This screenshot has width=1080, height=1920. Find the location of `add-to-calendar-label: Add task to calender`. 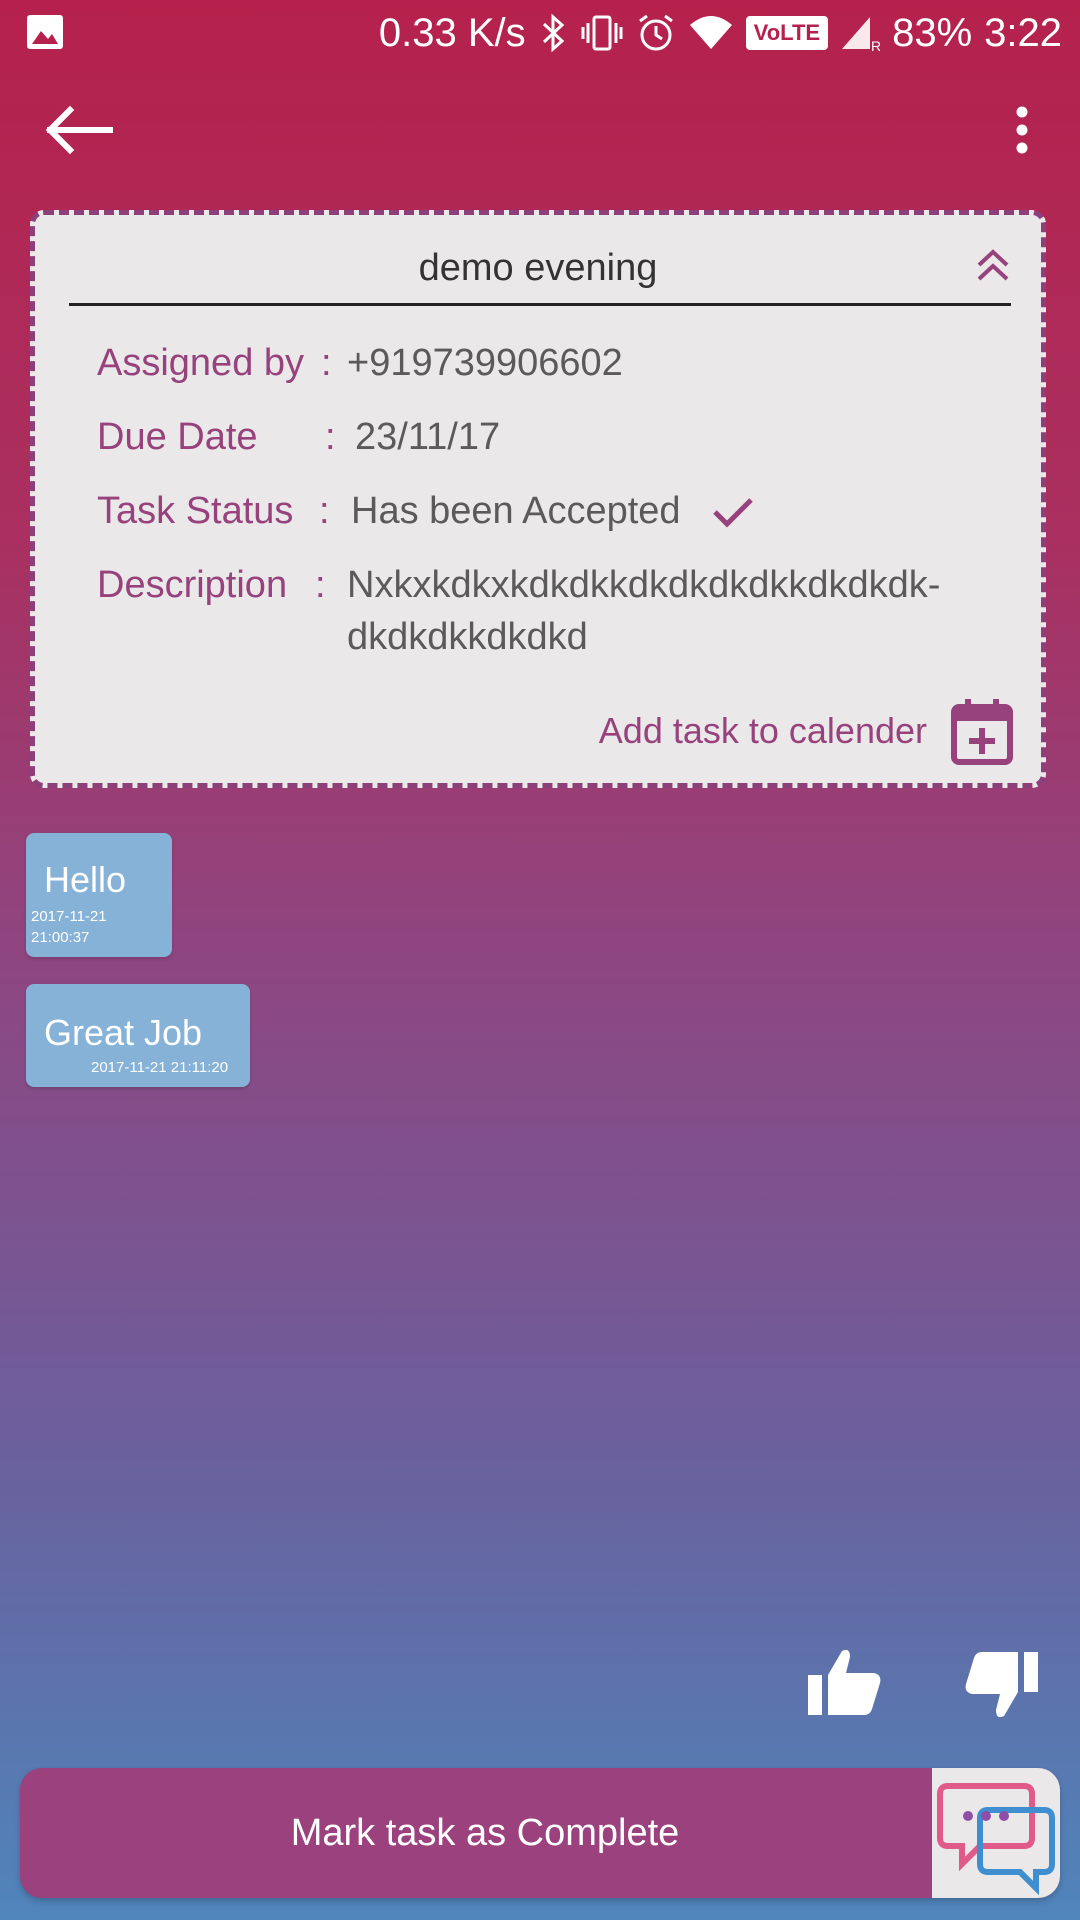

add-to-calendar-label: Add task to calender is located at coordinates (763, 731).